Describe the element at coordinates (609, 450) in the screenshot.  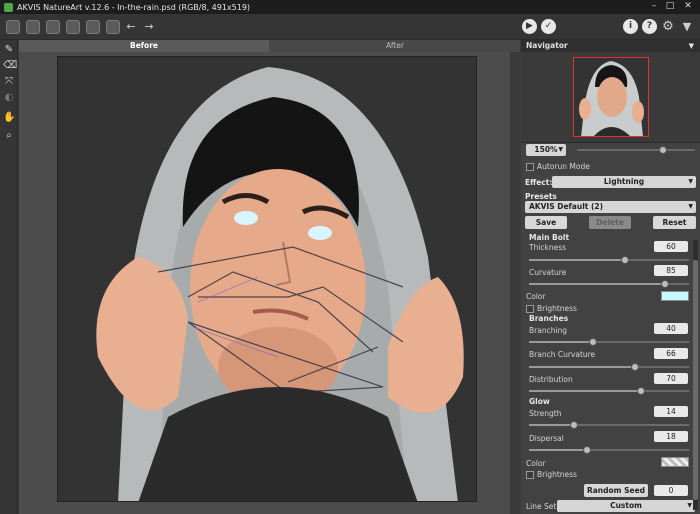
I see `dispersal-slider` at that location.